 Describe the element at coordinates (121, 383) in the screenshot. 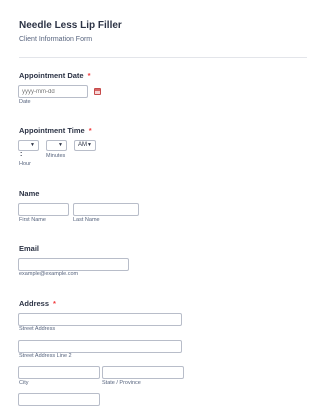

I see `state-sublabel: State / Province` at that location.